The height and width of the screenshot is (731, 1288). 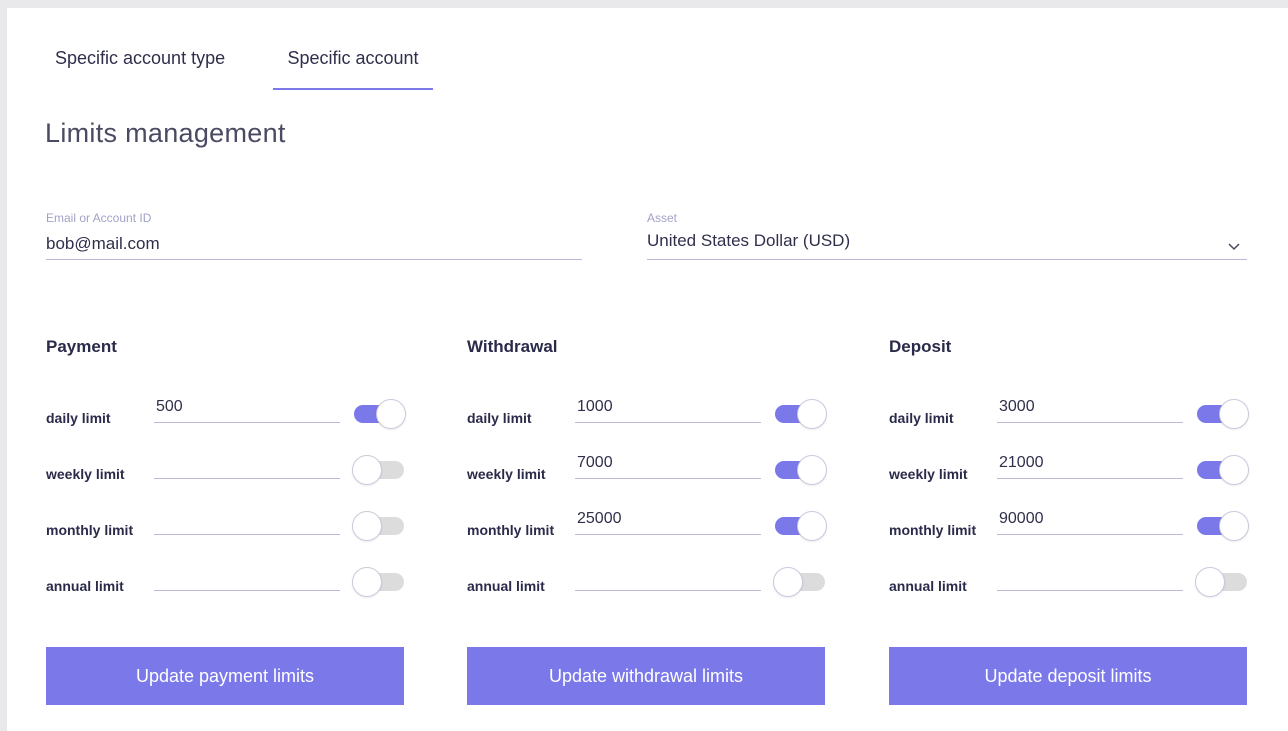 I want to click on asset-underline, so click(x=947, y=259).